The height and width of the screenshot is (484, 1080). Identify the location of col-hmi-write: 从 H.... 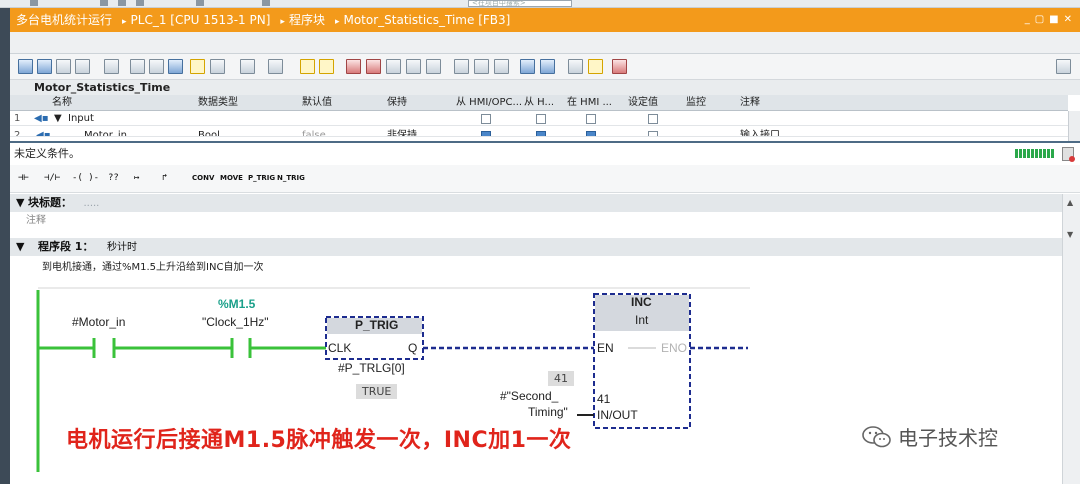
(539, 103).